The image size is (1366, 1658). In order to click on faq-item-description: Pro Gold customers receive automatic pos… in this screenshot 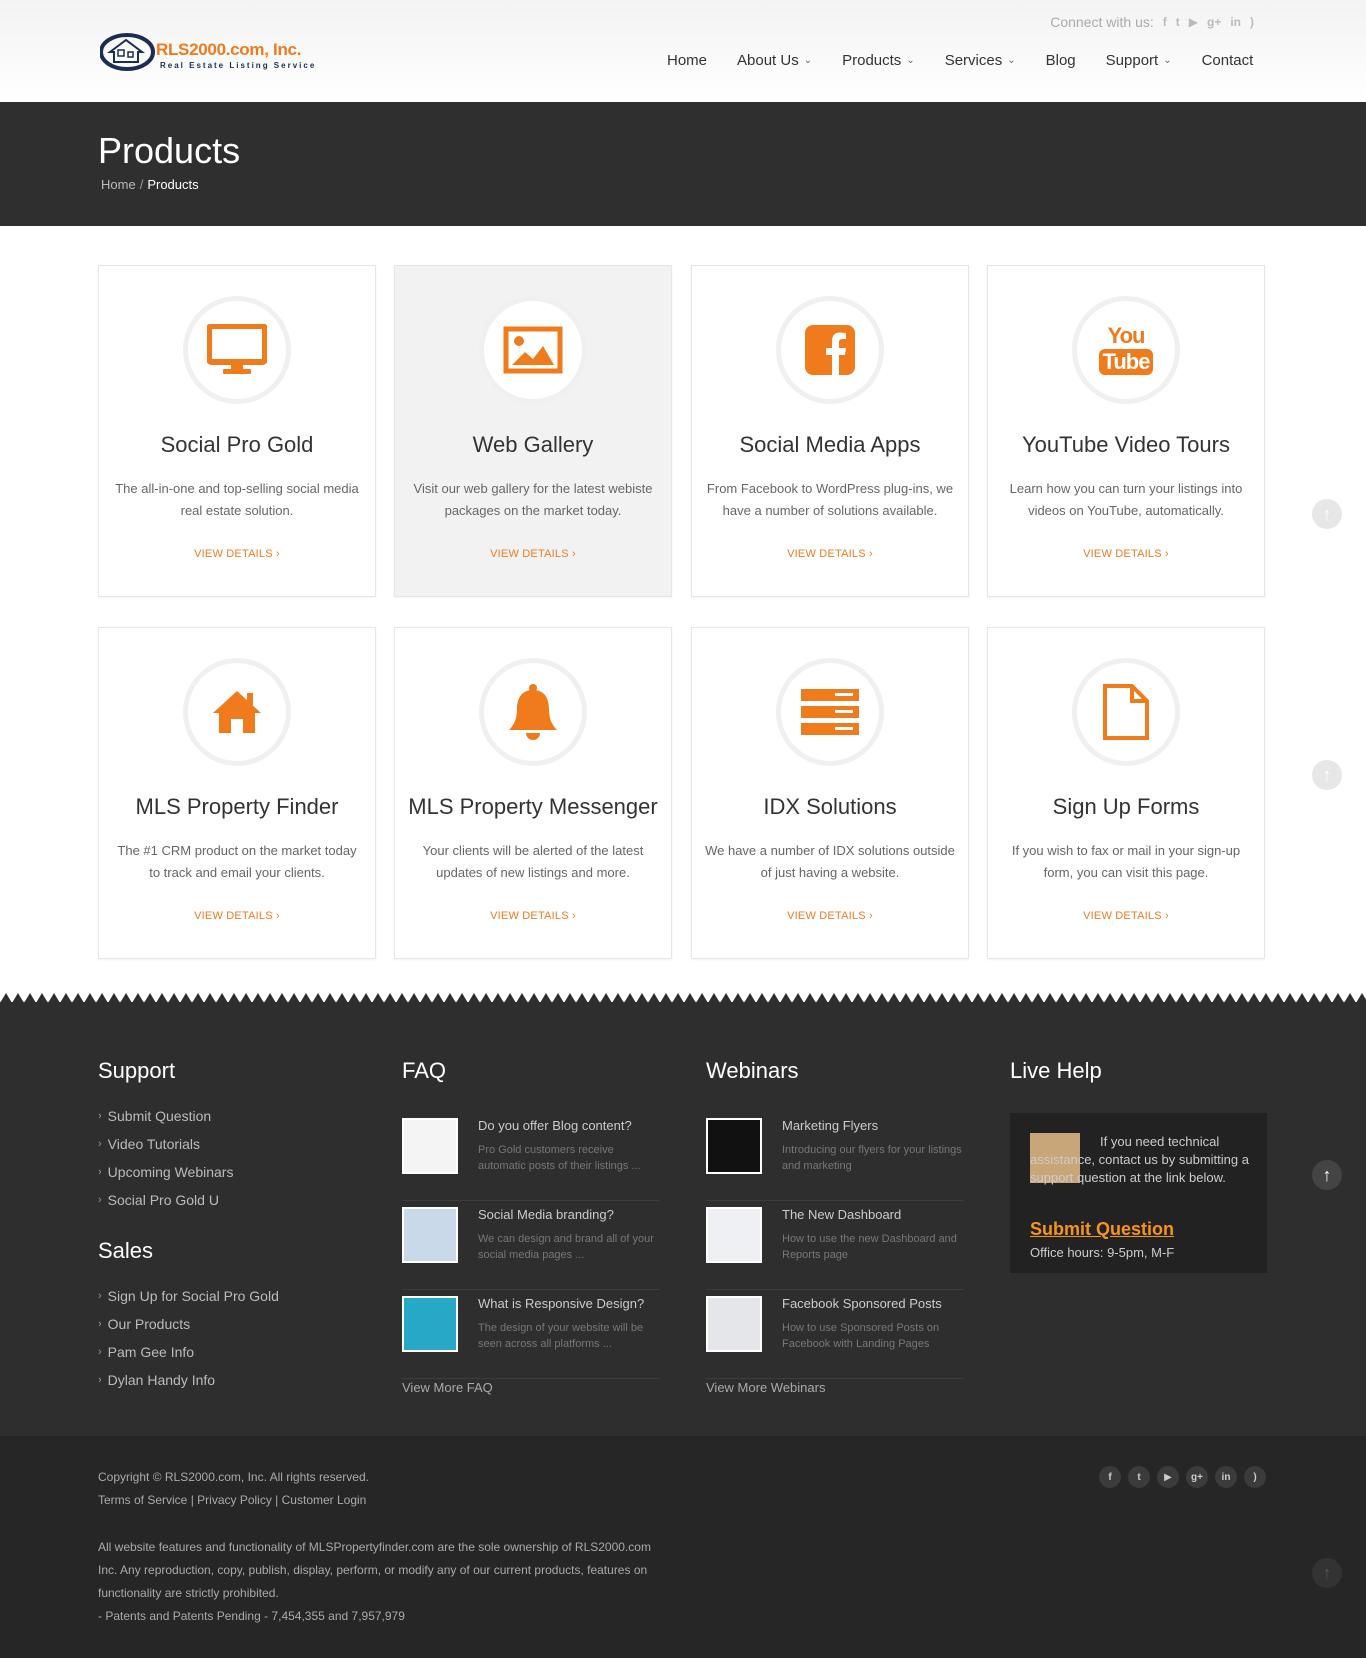, I will do `click(559, 1158)`.